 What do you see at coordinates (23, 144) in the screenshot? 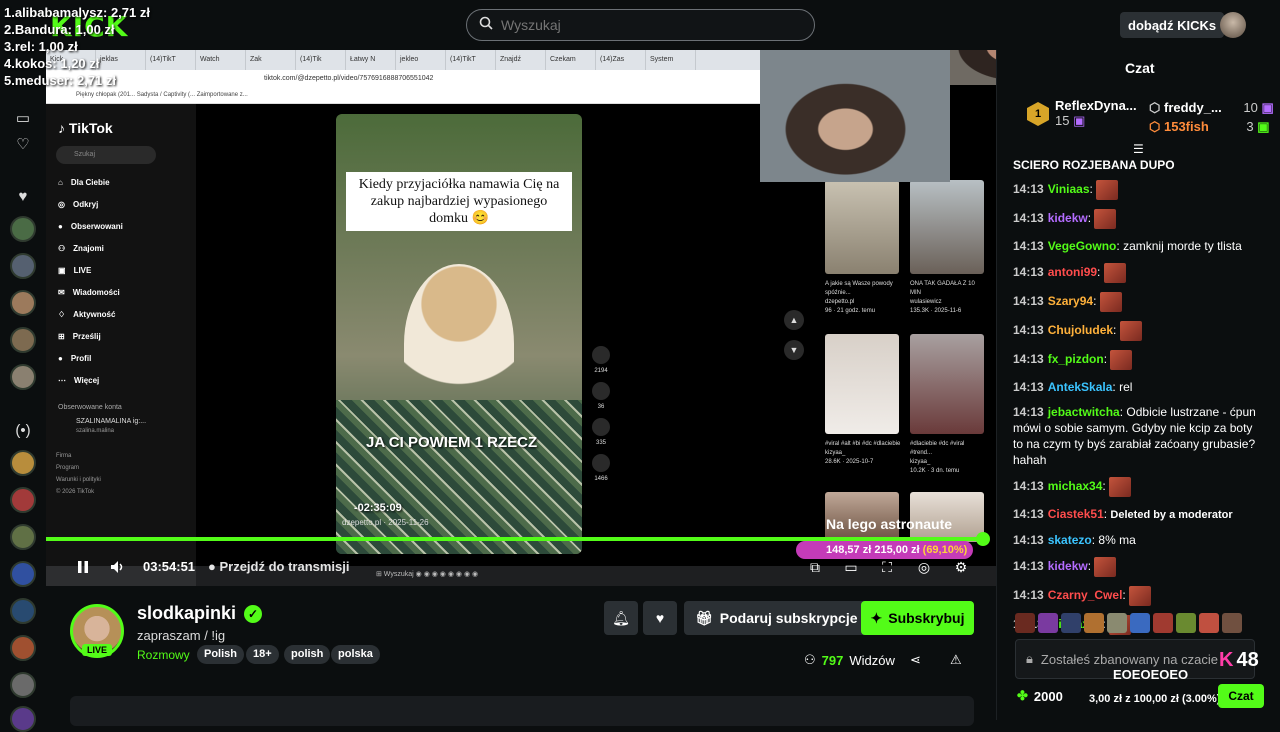
I see `following-heart-icon: ♡` at bounding box center [23, 144].